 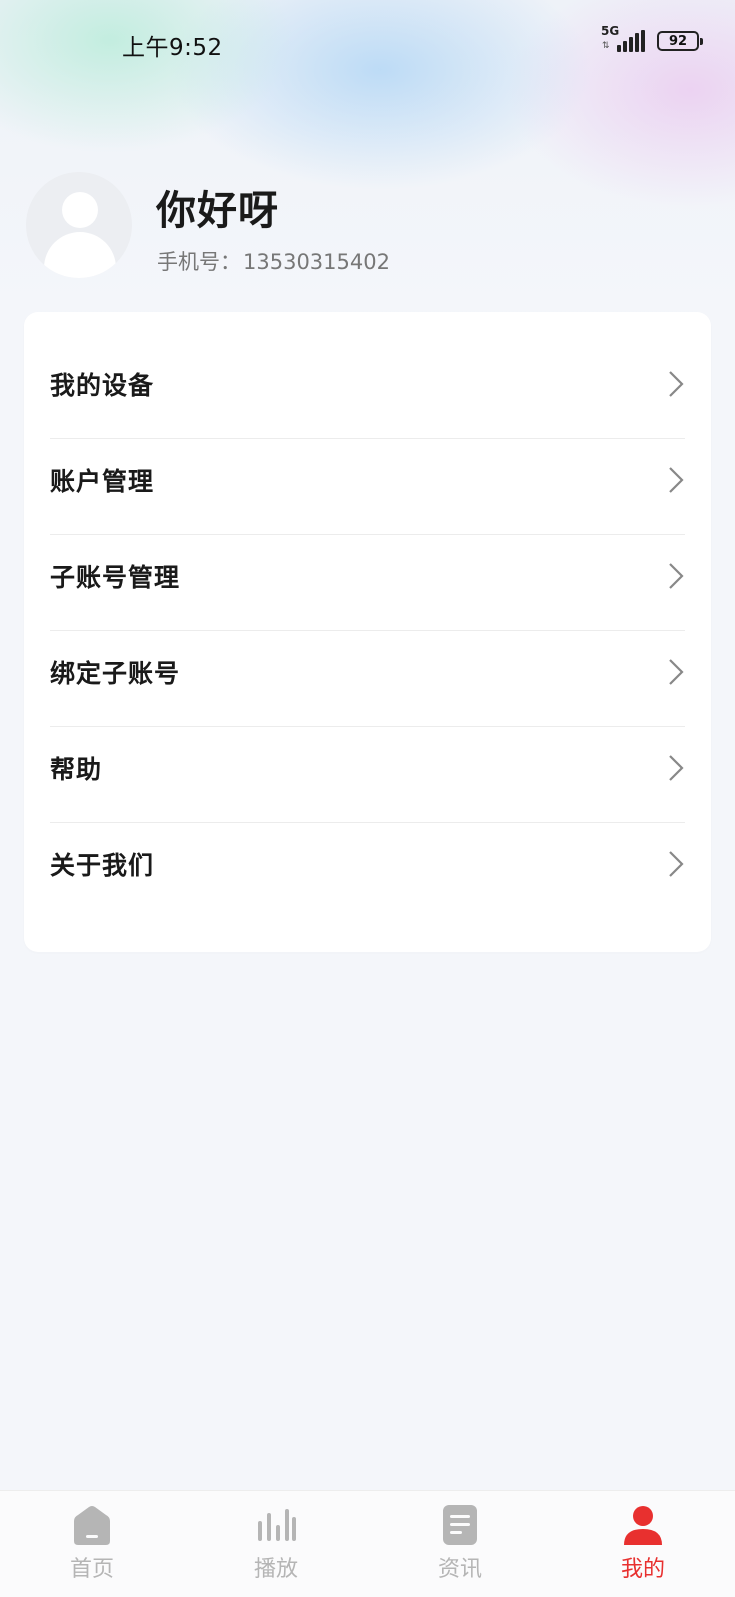 What do you see at coordinates (316, 262) in the screenshot?
I see `phone-number: 13530315402` at bounding box center [316, 262].